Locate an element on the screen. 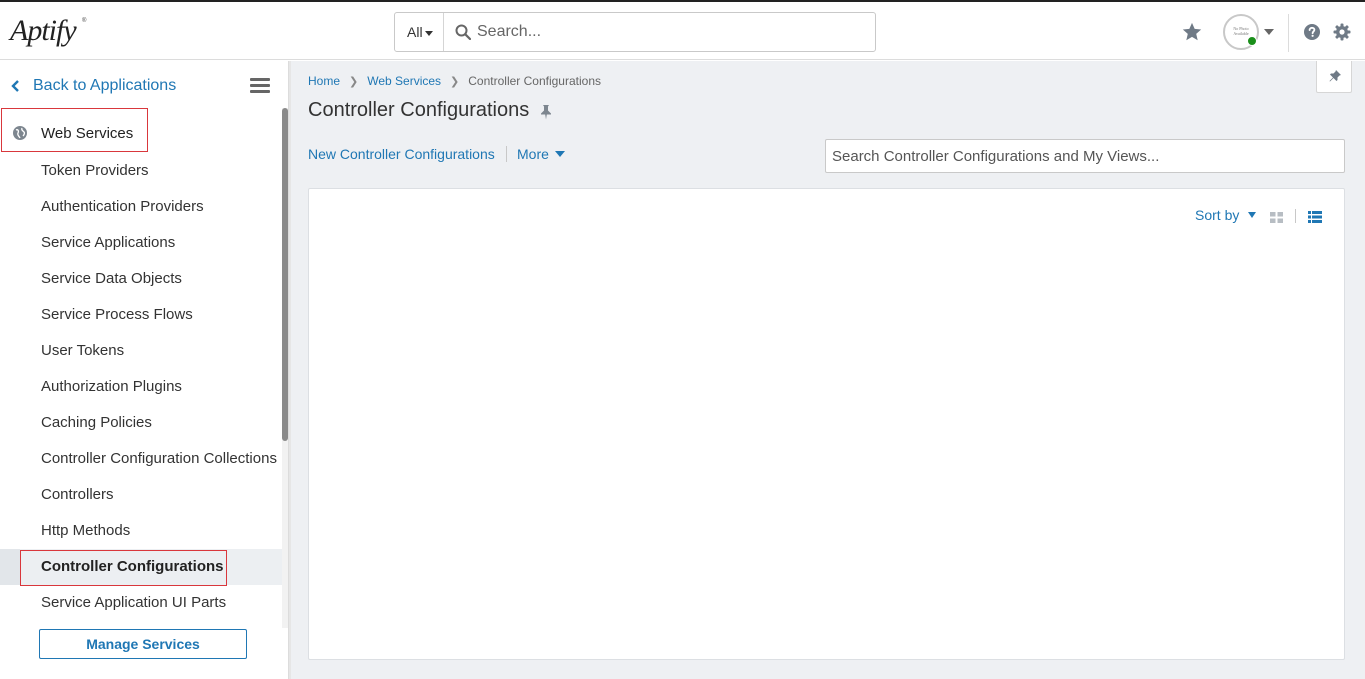  action-divider is located at coordinates (506, 154).